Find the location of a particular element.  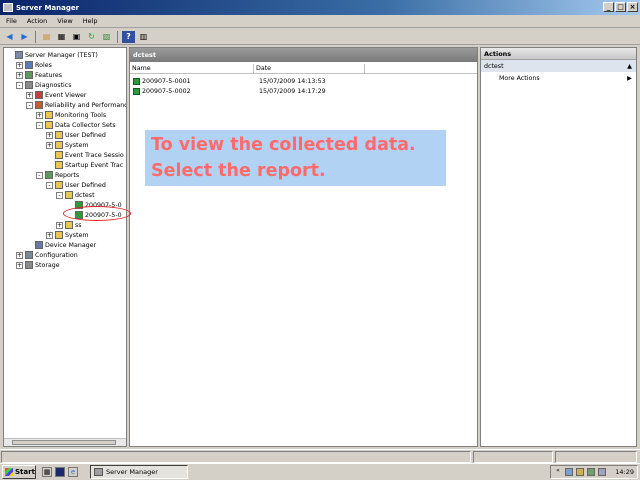

network-icon is located at coordinates (569, 472).